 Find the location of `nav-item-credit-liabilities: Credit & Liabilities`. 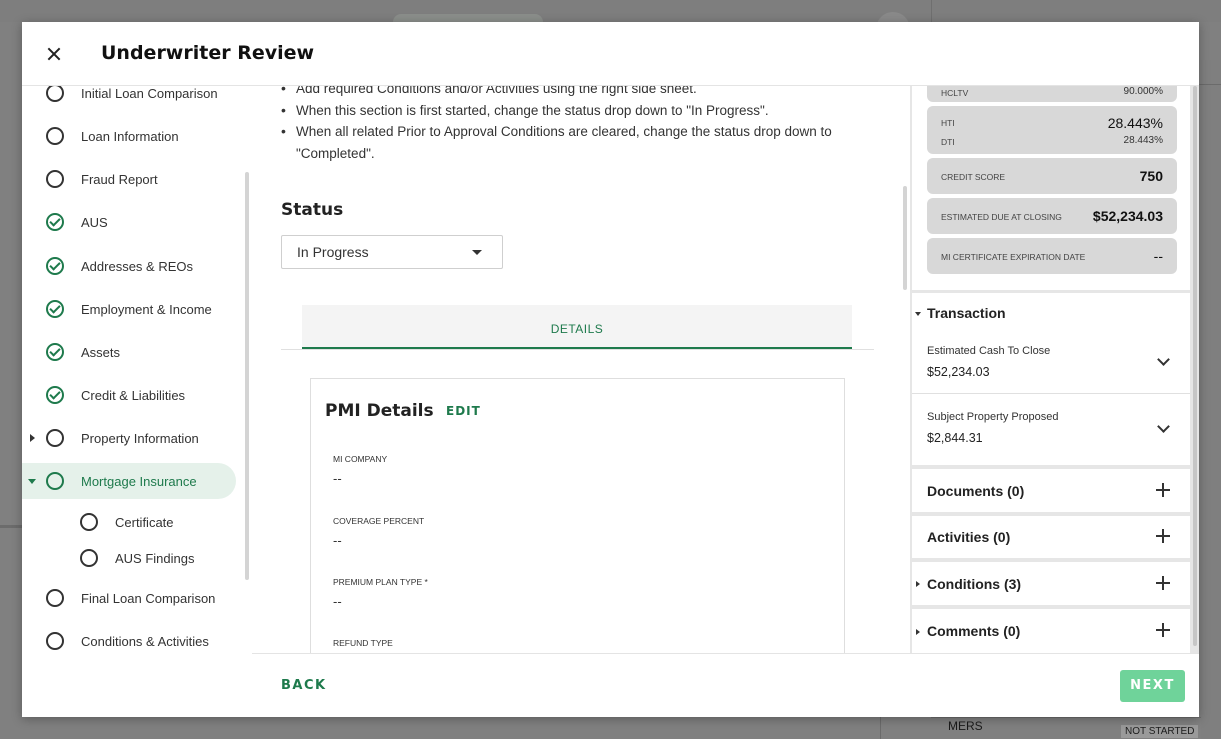

nav-item-credit-liabilities: Credit & Liabilities is located at coordinates (129, 395).